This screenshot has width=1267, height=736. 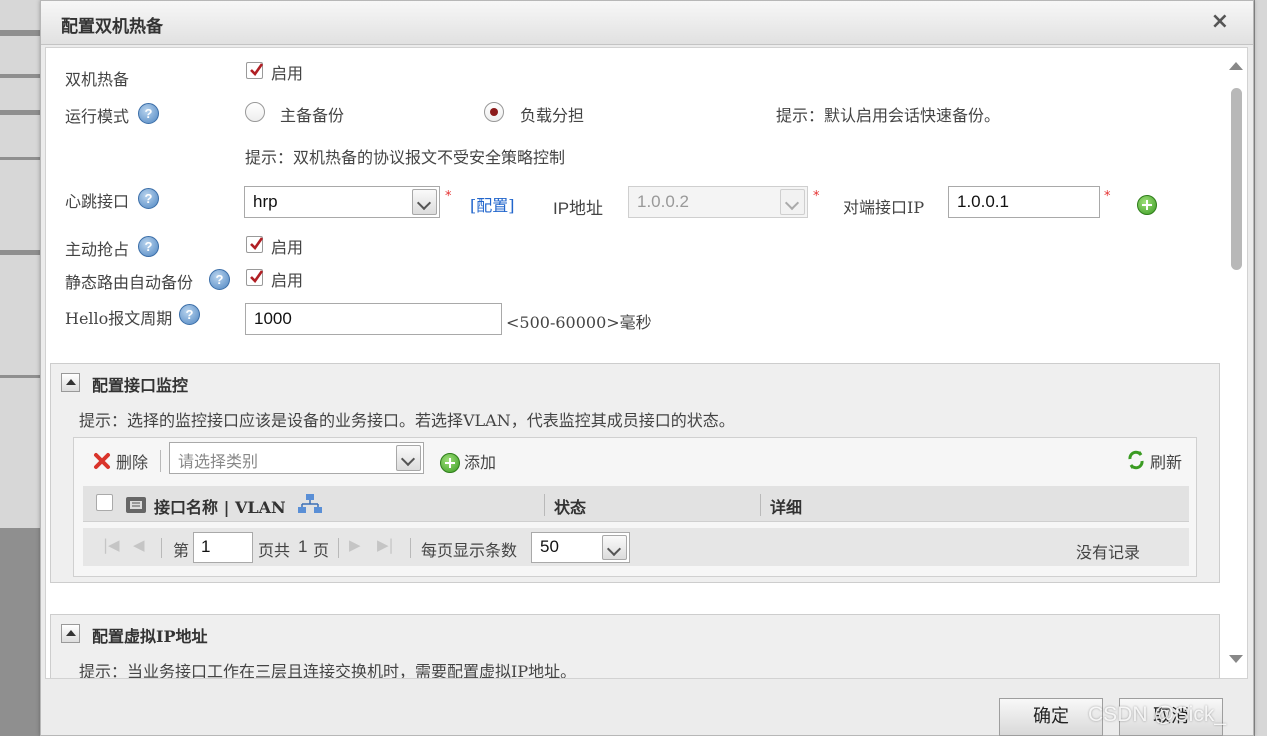 What do you see at coordinates (552, 115) in the screenshot?
I see `radio-load-sharing-label: 负载分担` at bounding box center [552, 115].